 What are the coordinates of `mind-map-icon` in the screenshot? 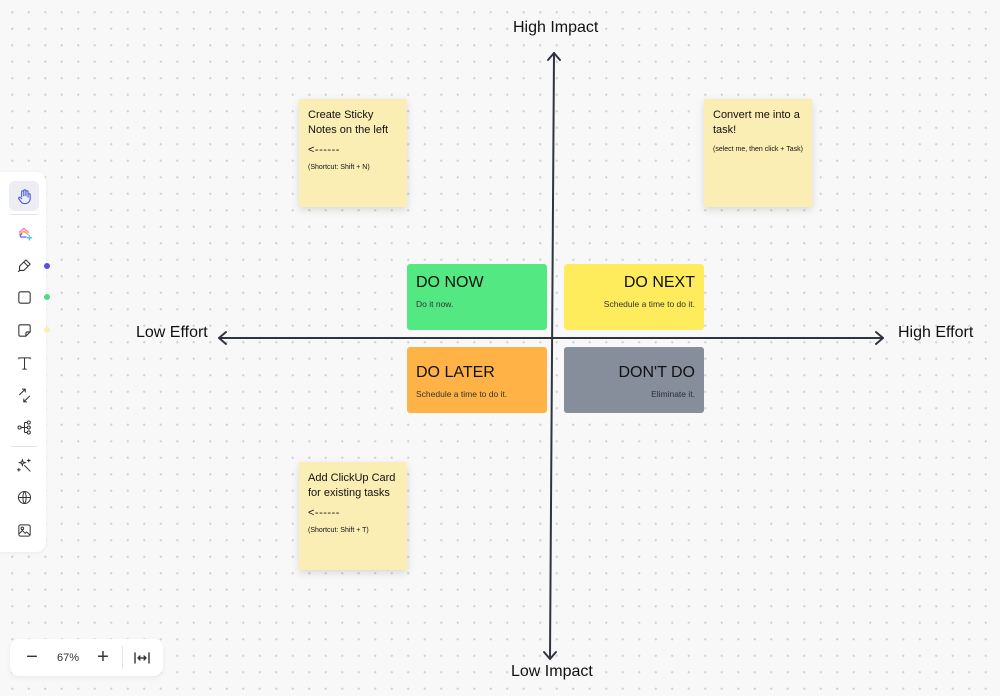 It's located at (23, 427).